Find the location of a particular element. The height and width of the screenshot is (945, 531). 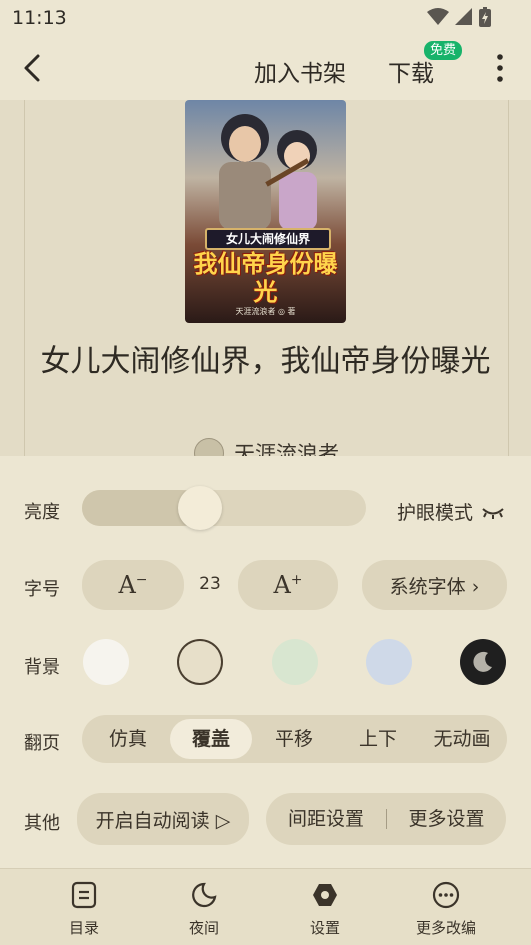

background-swatch-green is located at coordinates (295, 662).